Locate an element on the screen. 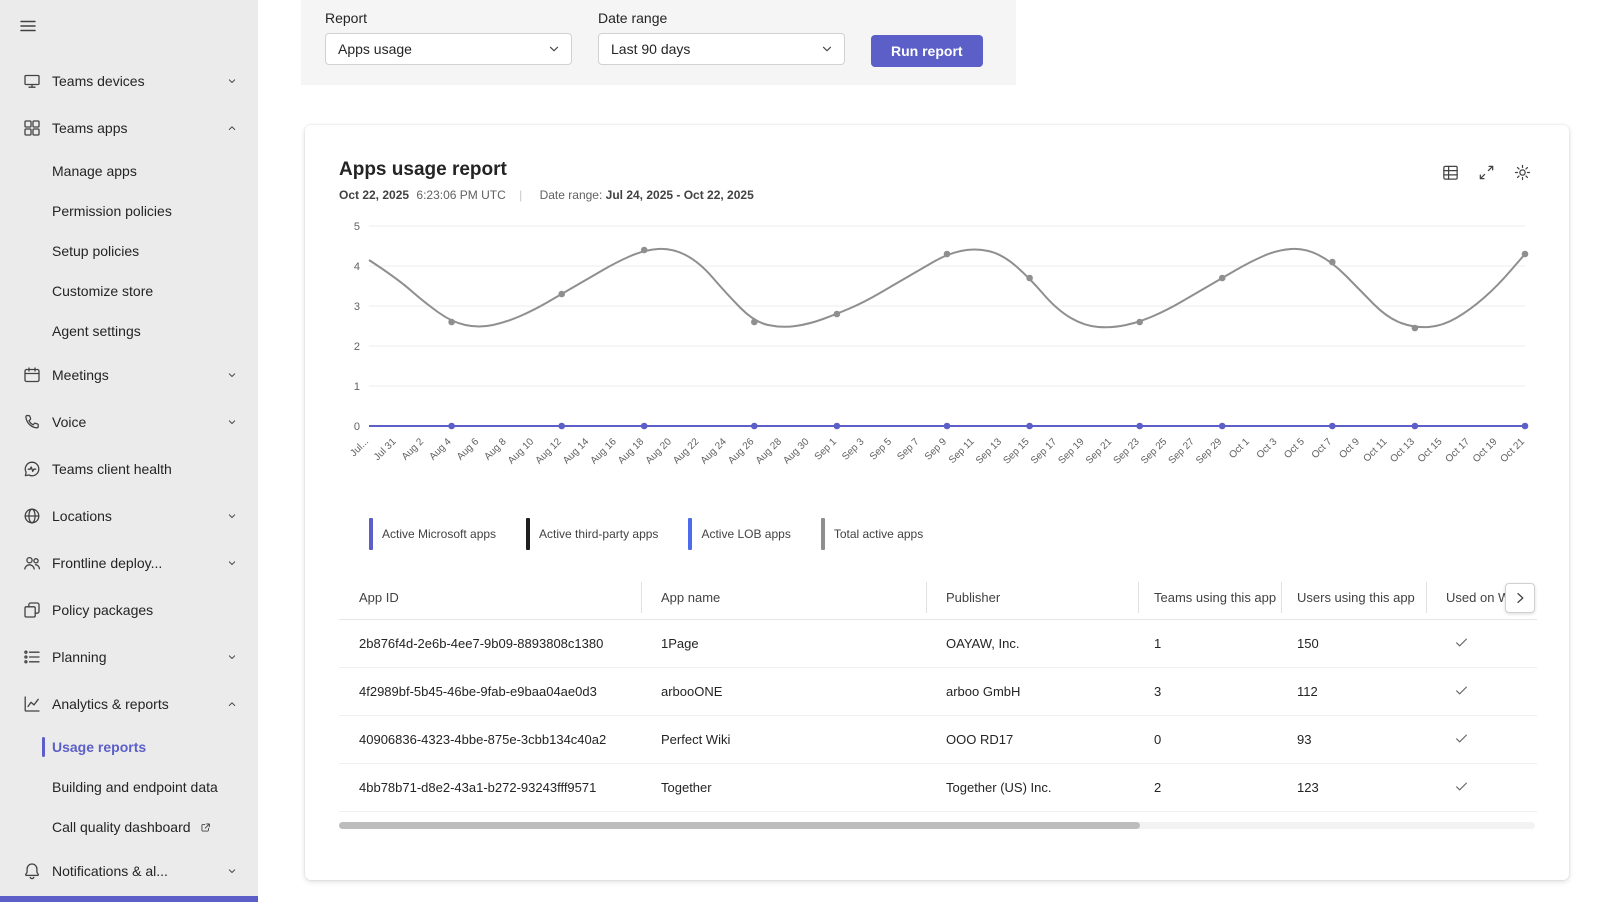 Image resolution: width=1609 pixels, height=902 pixels. column-header-app-id: App ID is located at coordinates (490, 597).